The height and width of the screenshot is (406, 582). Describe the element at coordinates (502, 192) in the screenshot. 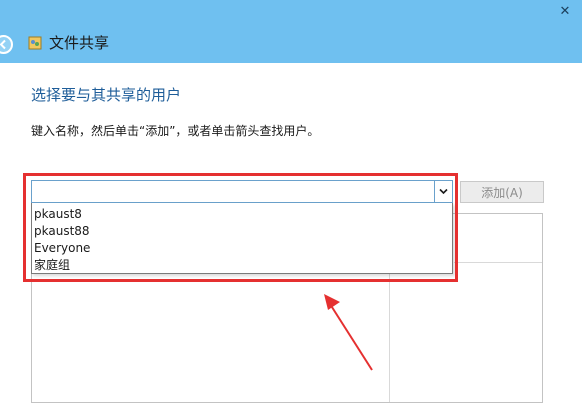

I see `add-button: 添加(A)` at that location.